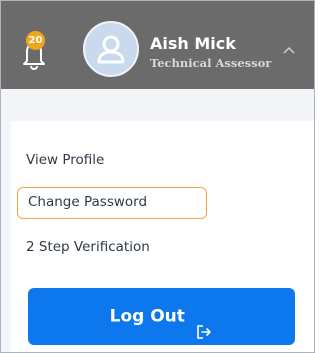 This screenshot has width=320, height=353. What do you see at coordinates (35, 40) in the screenshot?
I see `notification-count-badge: 20` at bounding box center [35, 40].